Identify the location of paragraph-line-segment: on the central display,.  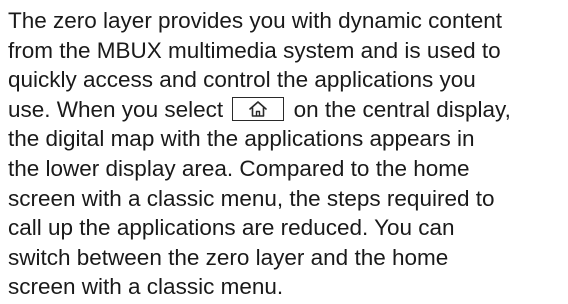
(402, 109).